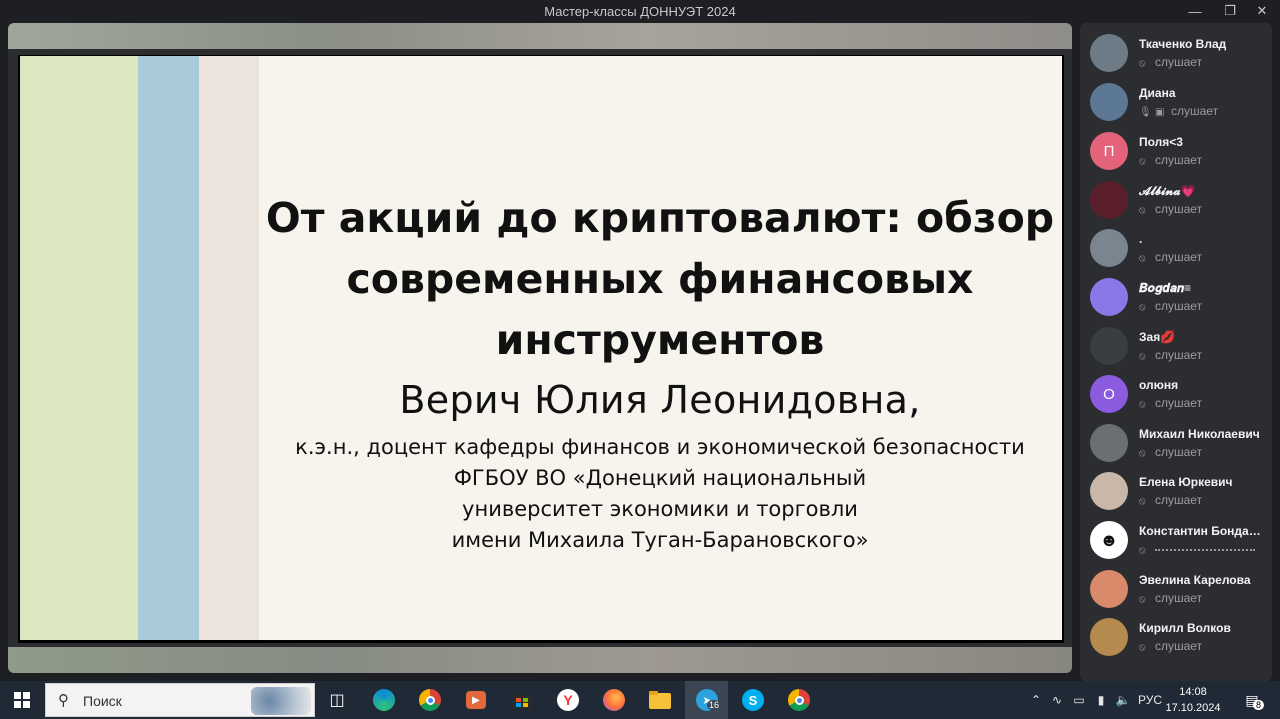 This screenshot has width=1280, height=719. I want to click on start-button, so click(22, 700).